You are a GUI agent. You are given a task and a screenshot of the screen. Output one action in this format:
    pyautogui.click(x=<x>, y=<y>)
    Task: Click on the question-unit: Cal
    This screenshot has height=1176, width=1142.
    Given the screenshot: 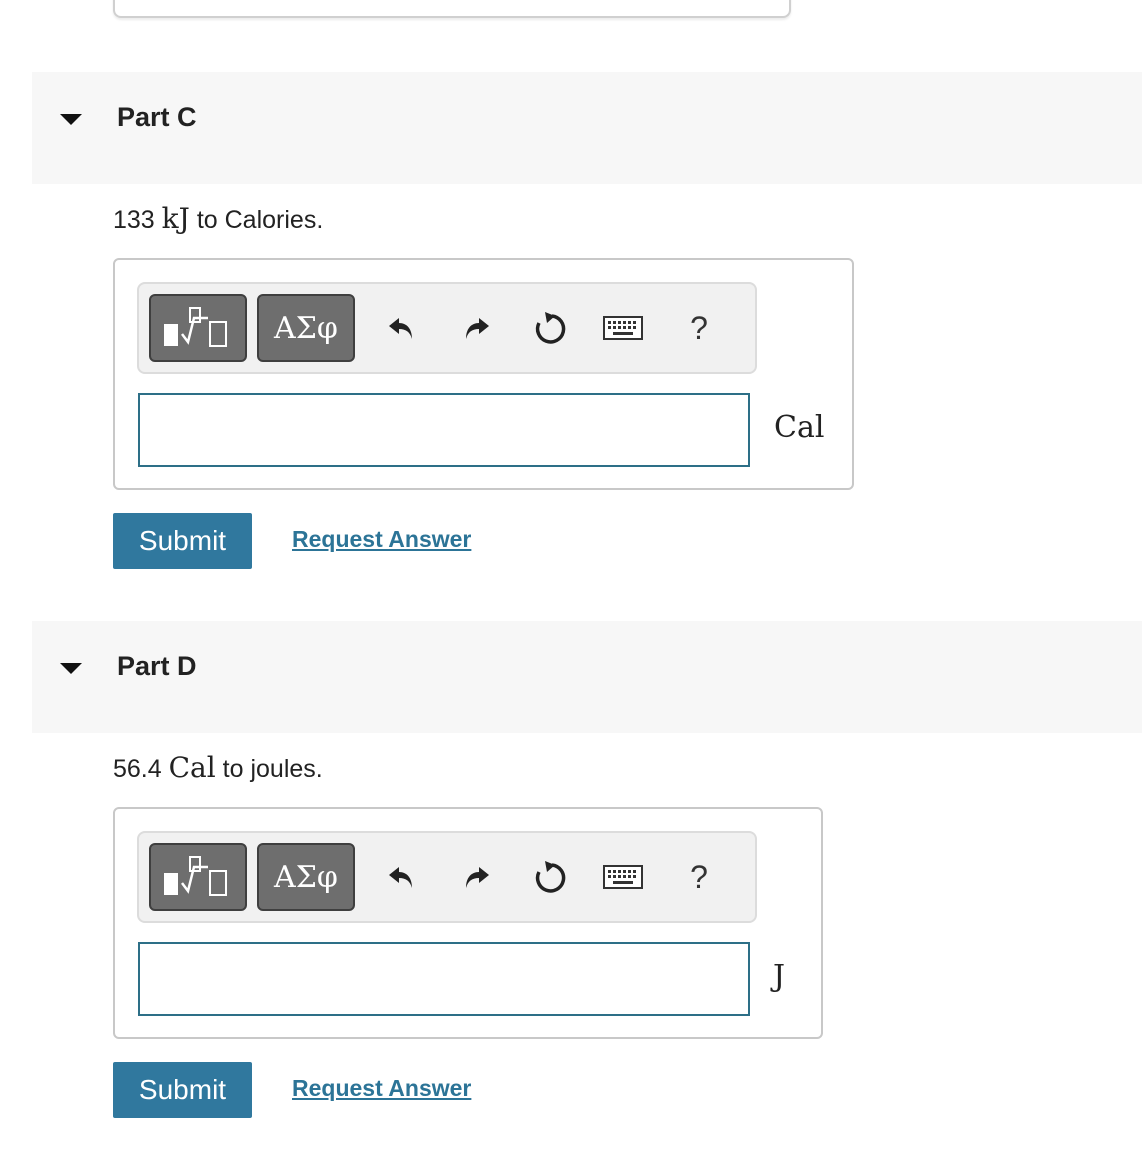 What is the action you would take?
    pyautogui.click(x=192, y=767)
    